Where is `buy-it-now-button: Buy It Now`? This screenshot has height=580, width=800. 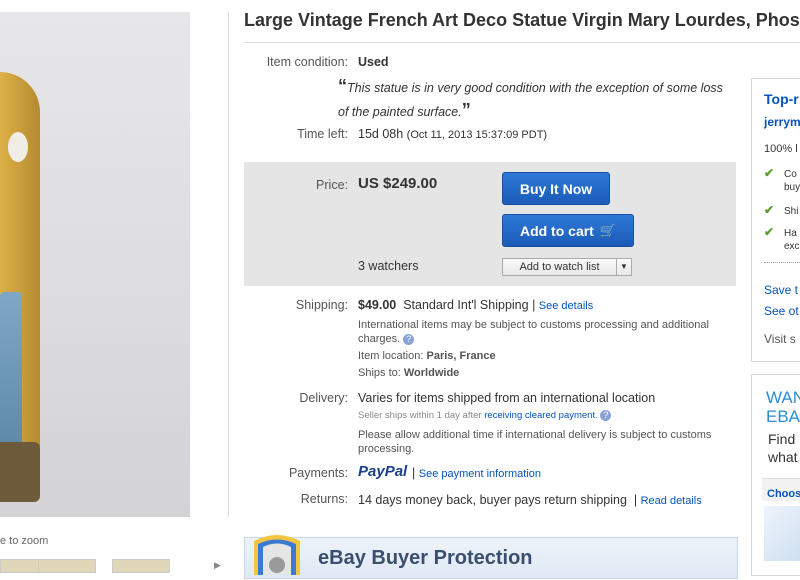 buy-it-now-button: Buy It Now is located at coordinates (556, 188).